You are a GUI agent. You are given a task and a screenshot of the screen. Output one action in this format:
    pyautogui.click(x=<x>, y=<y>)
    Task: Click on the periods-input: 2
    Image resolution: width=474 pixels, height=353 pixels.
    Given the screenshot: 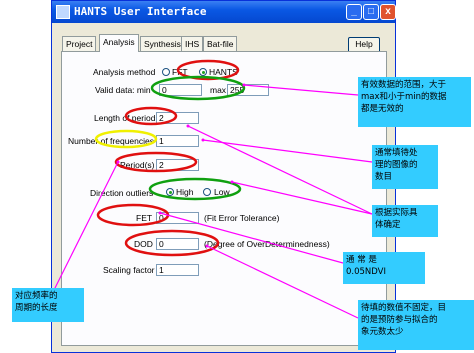 What is the action you would take?
    pyautogui.click(x=177, y=165)
    